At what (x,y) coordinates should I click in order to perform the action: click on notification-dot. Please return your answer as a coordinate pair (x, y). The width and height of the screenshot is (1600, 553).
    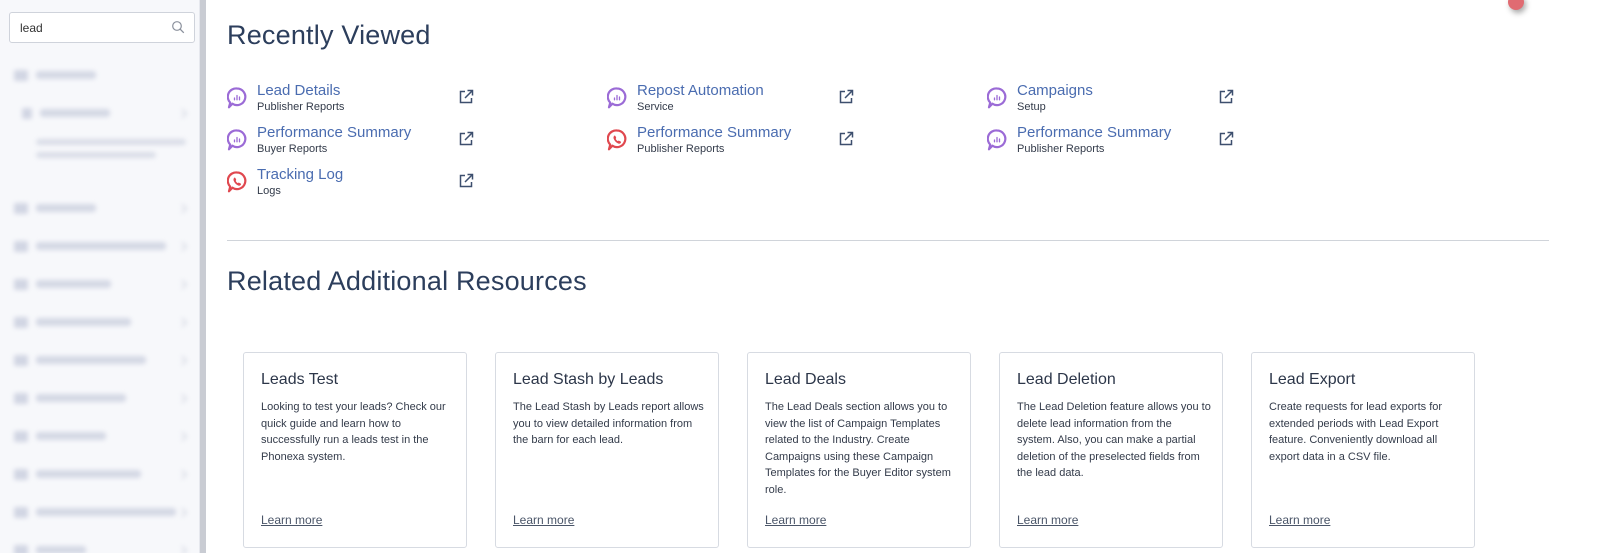
    Looking at the image, I should click on (1516, 5).